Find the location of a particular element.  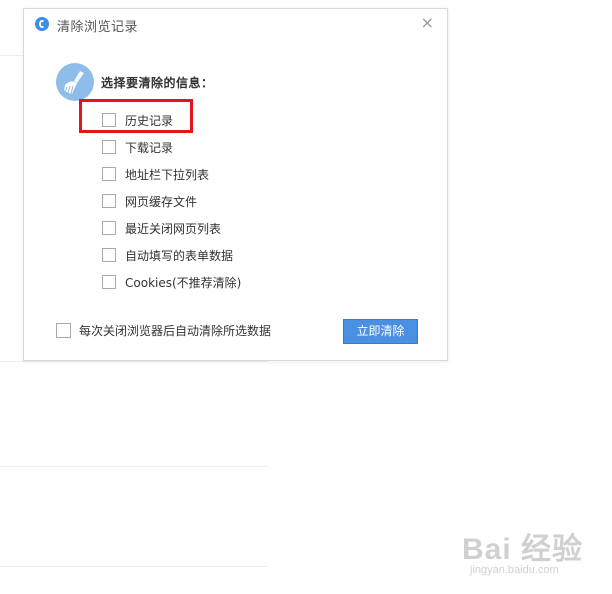

option-label: 最近关闭网页列表 is located at coordinates (173, 229).